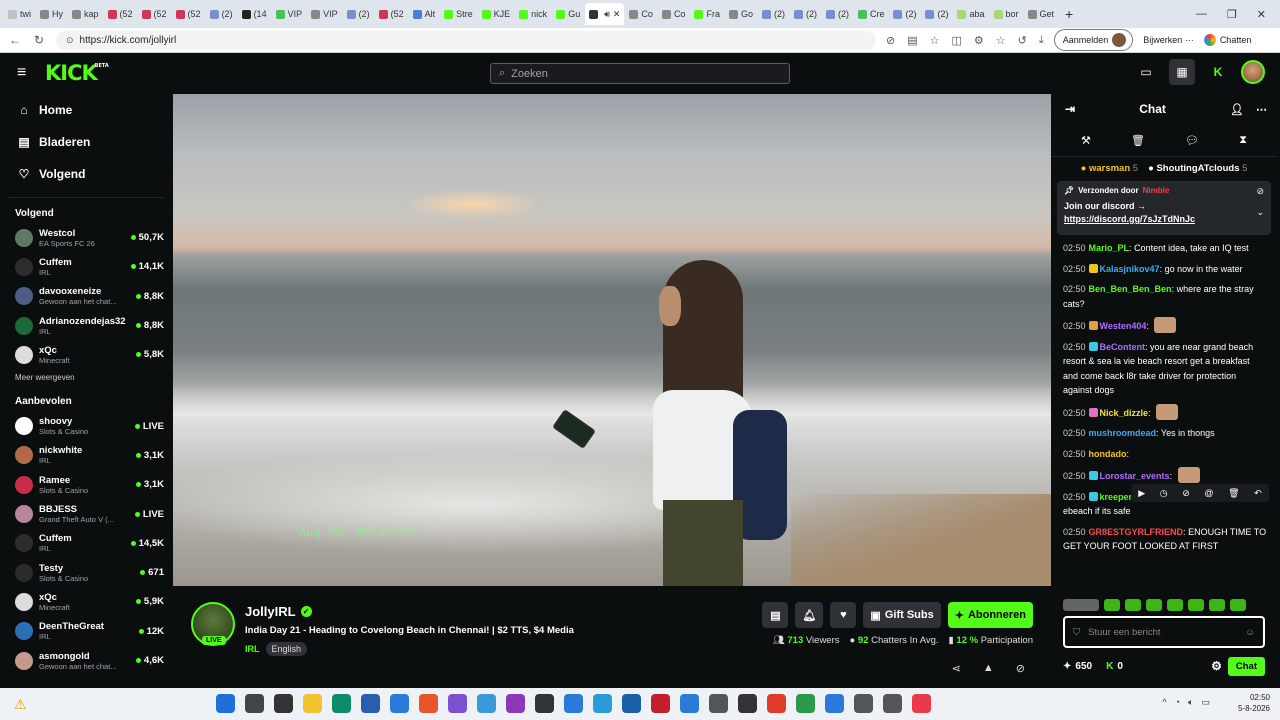 Image resolution: width=1280 pixels, height=720 pixels. What do you see at coordinates (935, 40) in the screenshot?
I see `favorite-star-icon: ☆` at bounding box center [935, 40].